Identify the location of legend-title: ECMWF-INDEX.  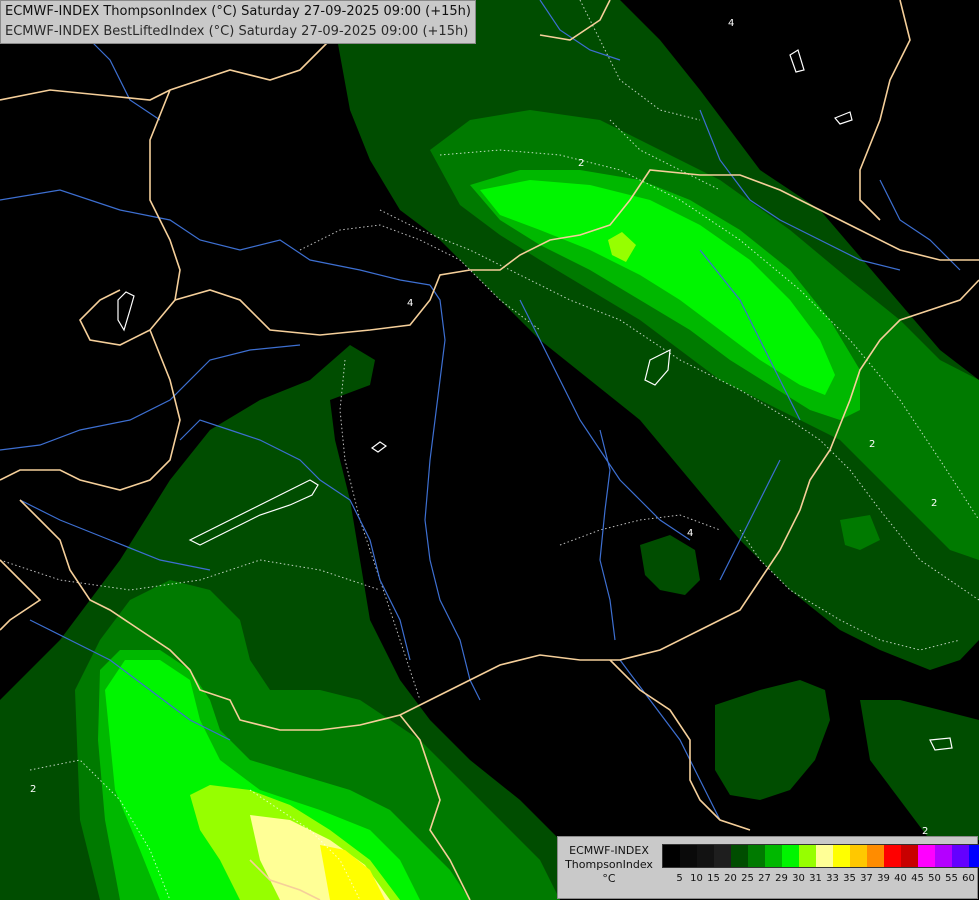
(609, 850).